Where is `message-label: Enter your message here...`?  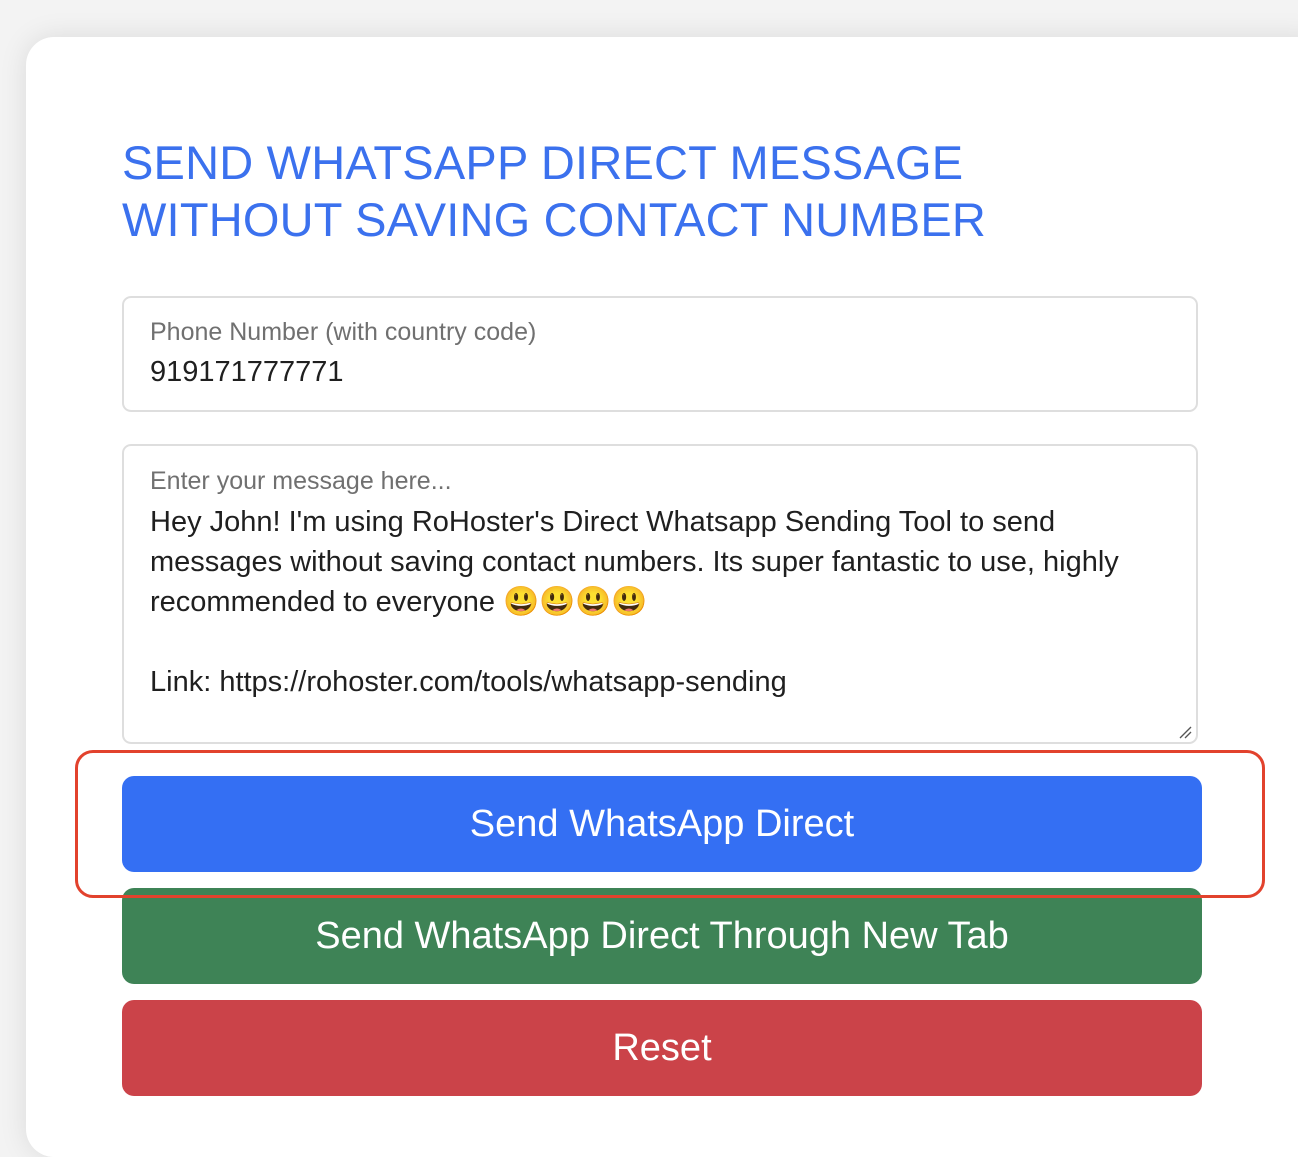 message-label: Enter your message here... is located at coordinates (301, 481).